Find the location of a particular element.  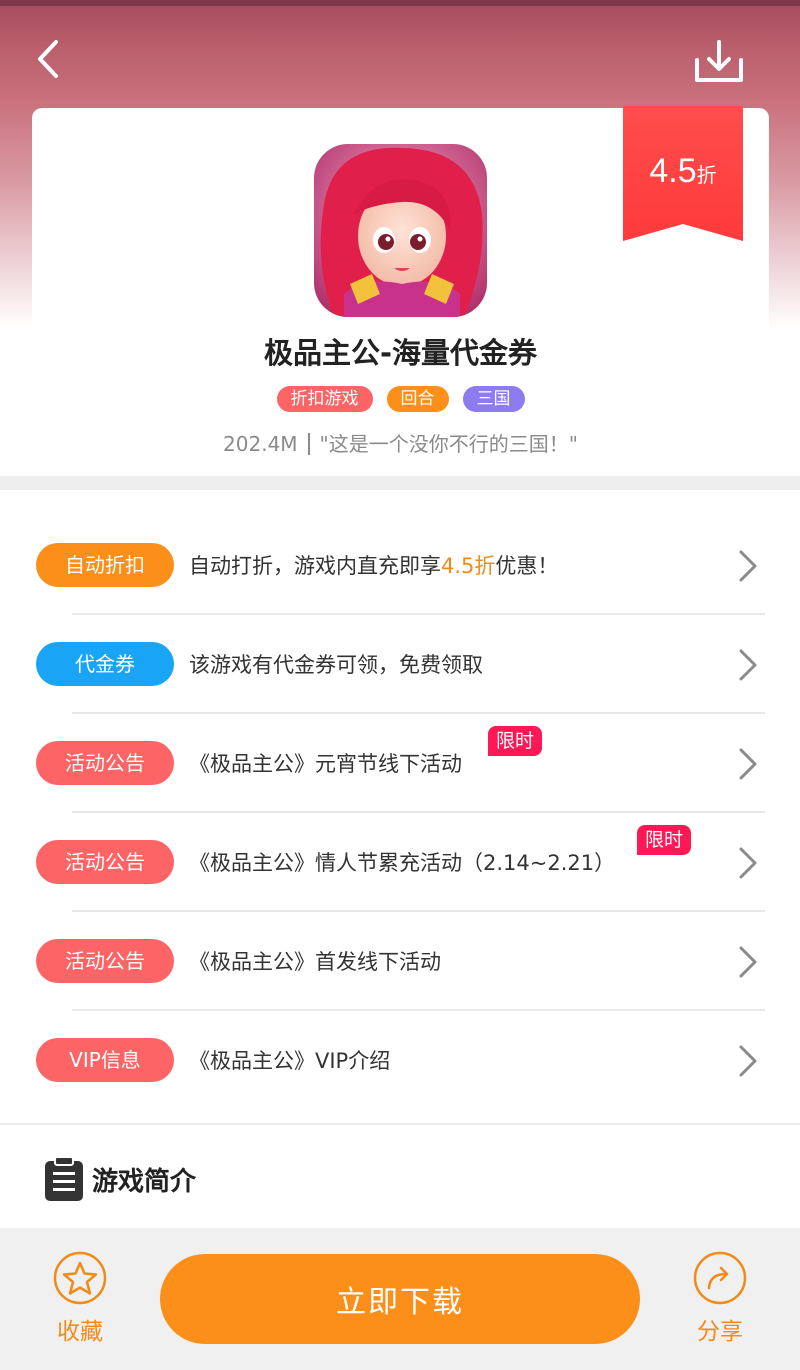

favorite-label: 收藏 is located at coordinates (80, 1332).